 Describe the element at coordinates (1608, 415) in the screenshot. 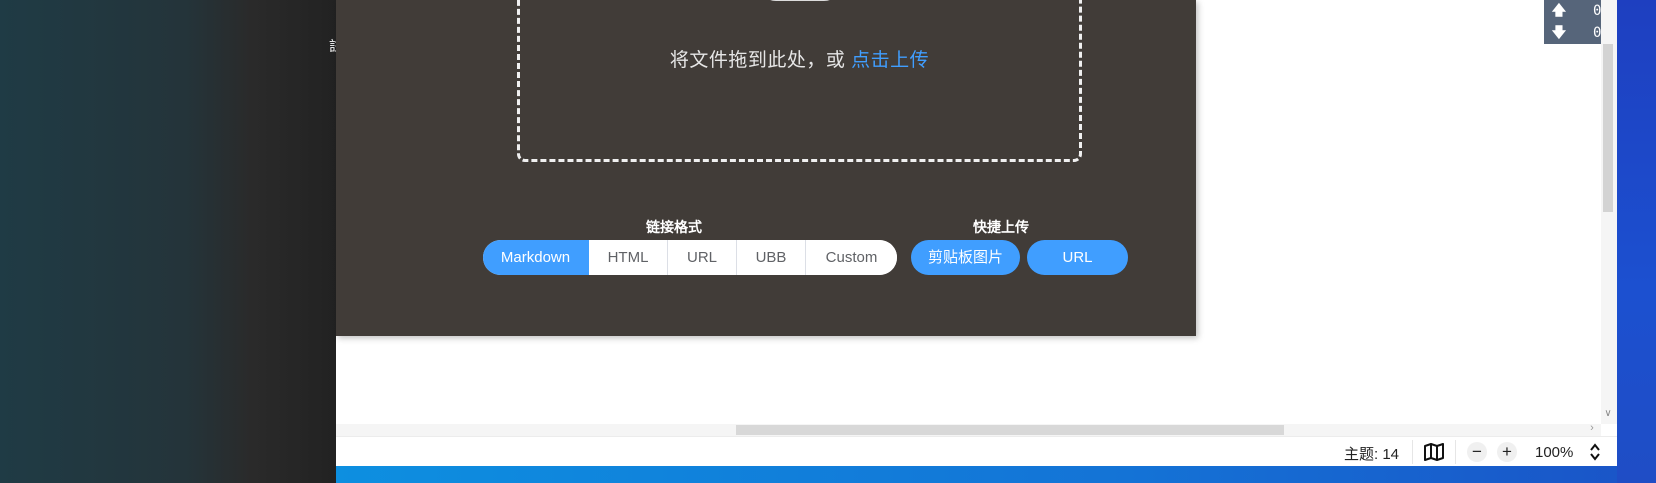

I see `scroll-down-arrow-icon: ∨` at that location.